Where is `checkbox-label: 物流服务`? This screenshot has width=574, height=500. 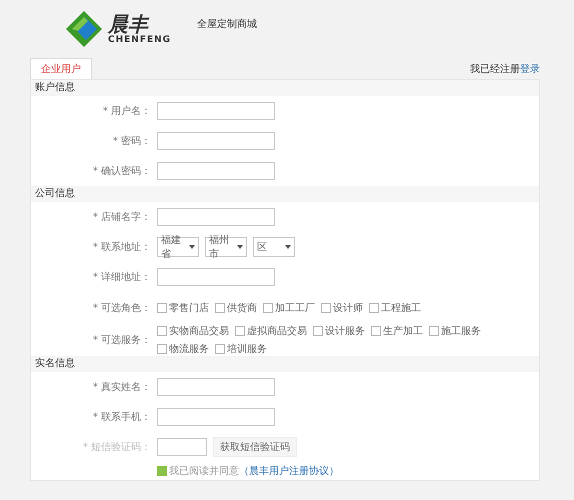 checkbox-label: 物流服务 is located at coordinates (189, 349).